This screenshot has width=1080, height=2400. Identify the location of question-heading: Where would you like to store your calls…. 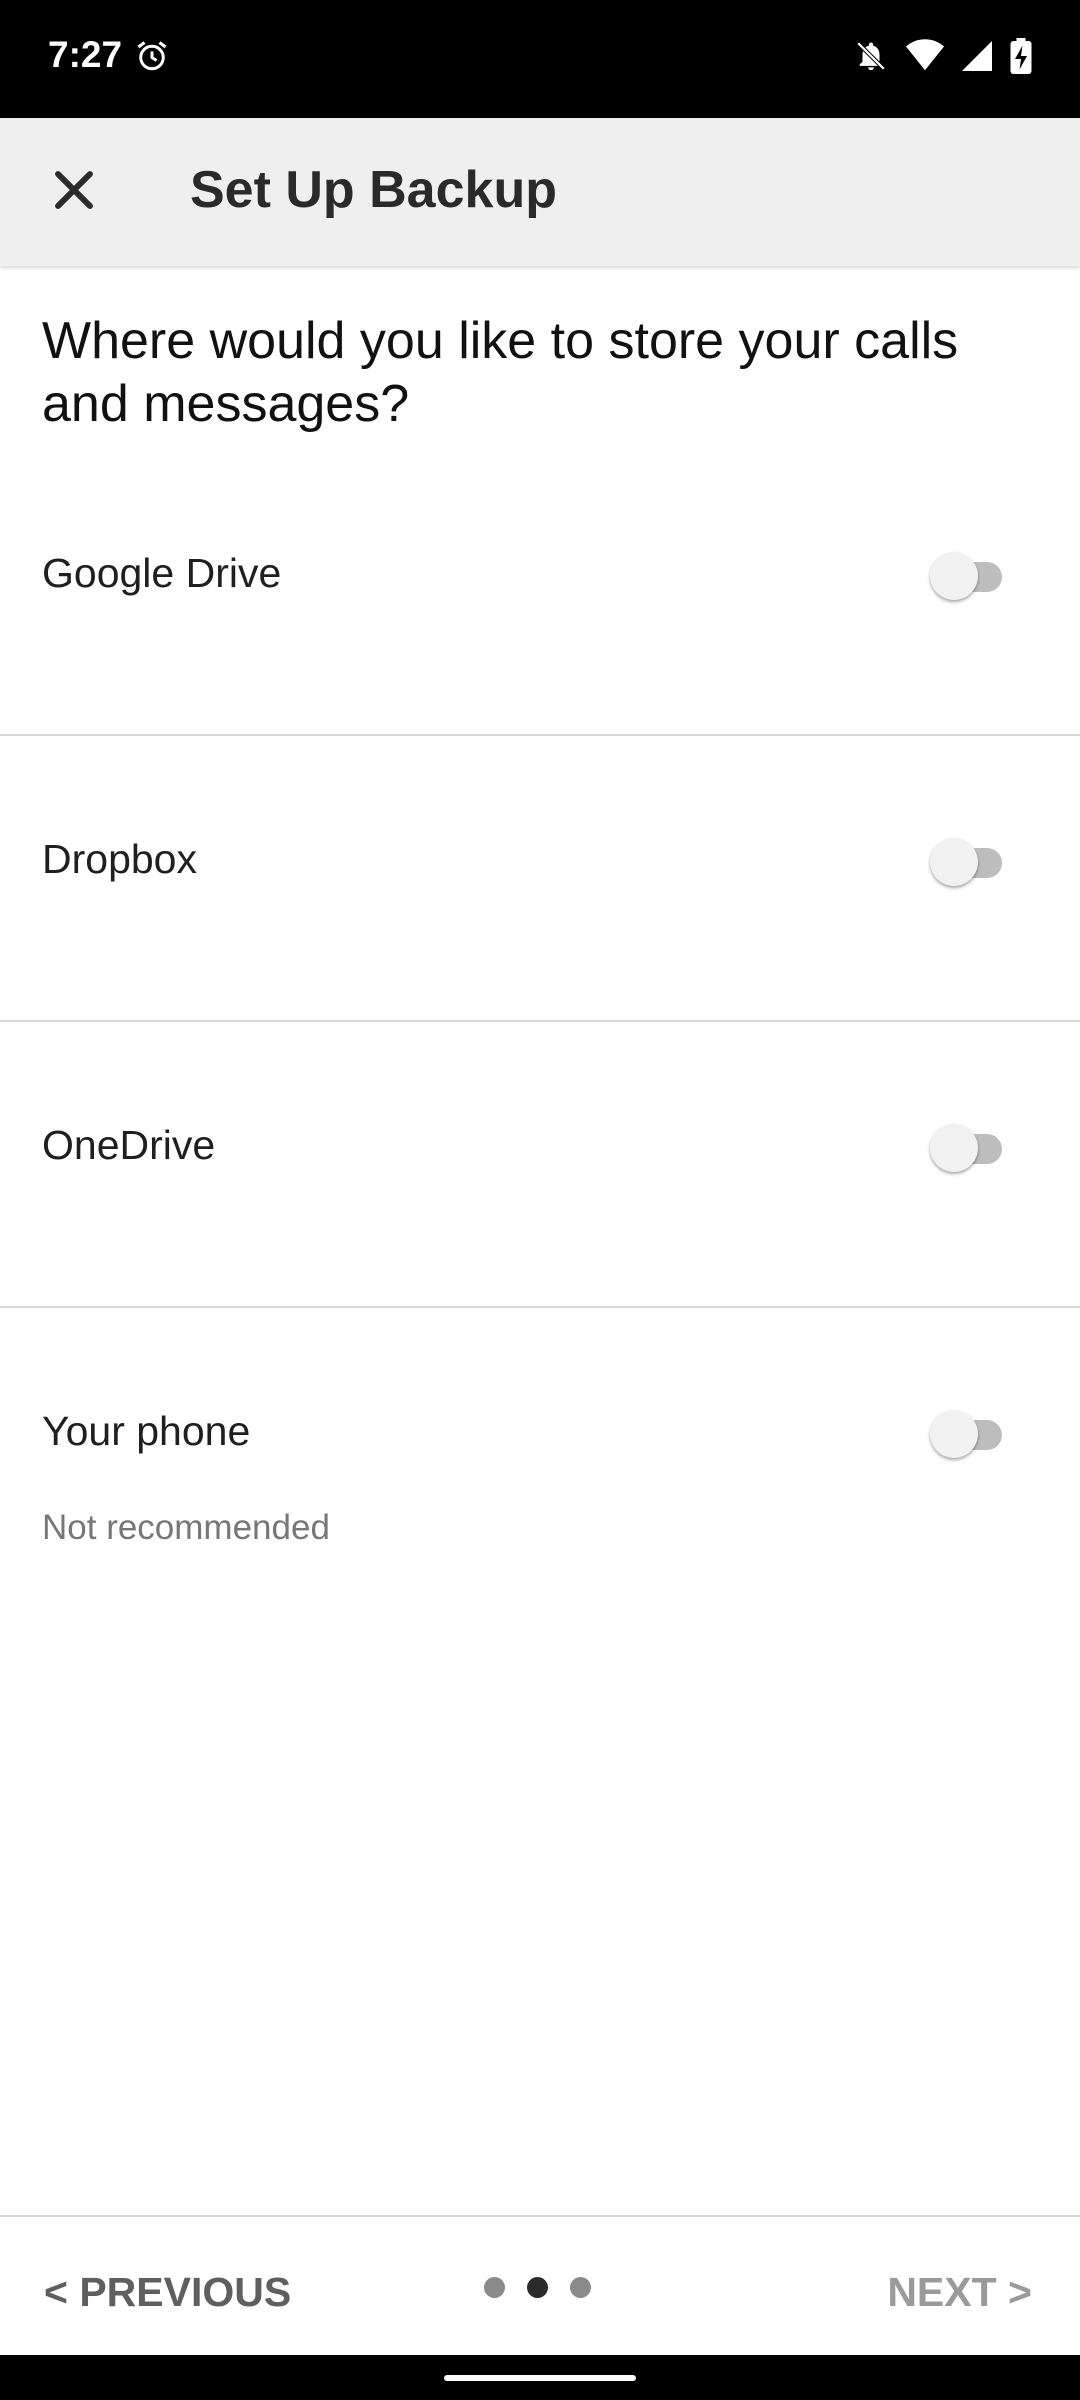
(500, 372).